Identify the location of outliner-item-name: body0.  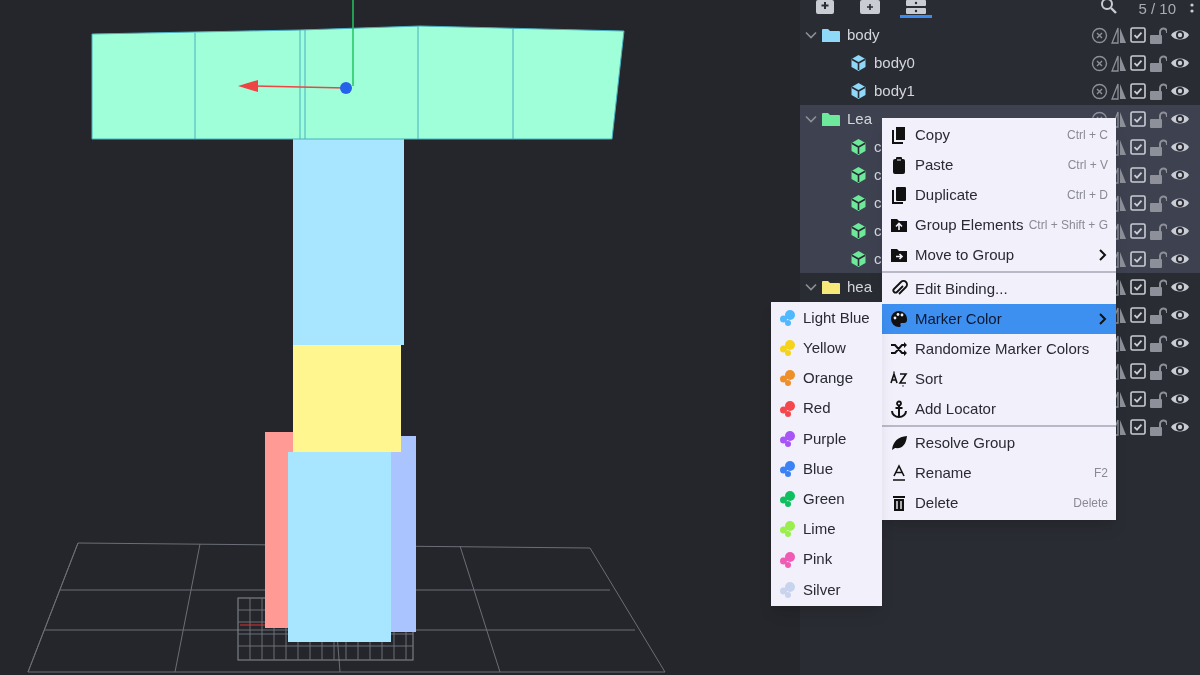
(894, 62).